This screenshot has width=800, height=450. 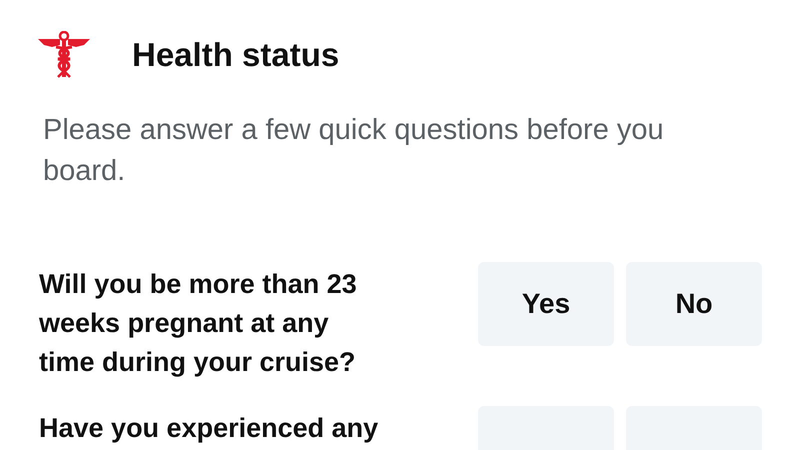 I want to click on answer-button: No, so click(x=694, y=304).